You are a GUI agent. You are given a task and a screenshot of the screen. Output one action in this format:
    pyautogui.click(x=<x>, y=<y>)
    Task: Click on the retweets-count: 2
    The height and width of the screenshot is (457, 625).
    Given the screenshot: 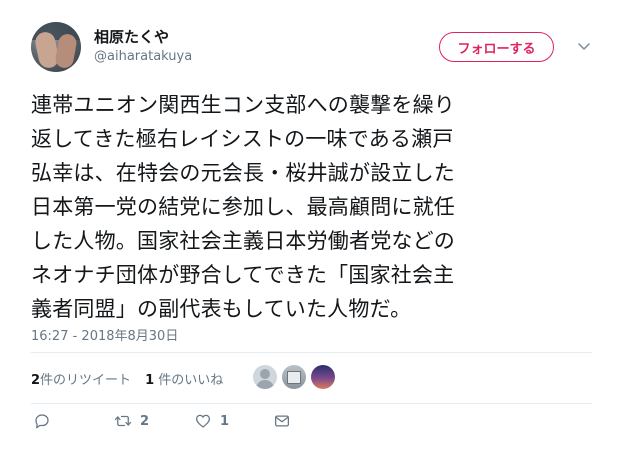 What is the action you would take?
    pyautogui.click(x=36, y=380)
    